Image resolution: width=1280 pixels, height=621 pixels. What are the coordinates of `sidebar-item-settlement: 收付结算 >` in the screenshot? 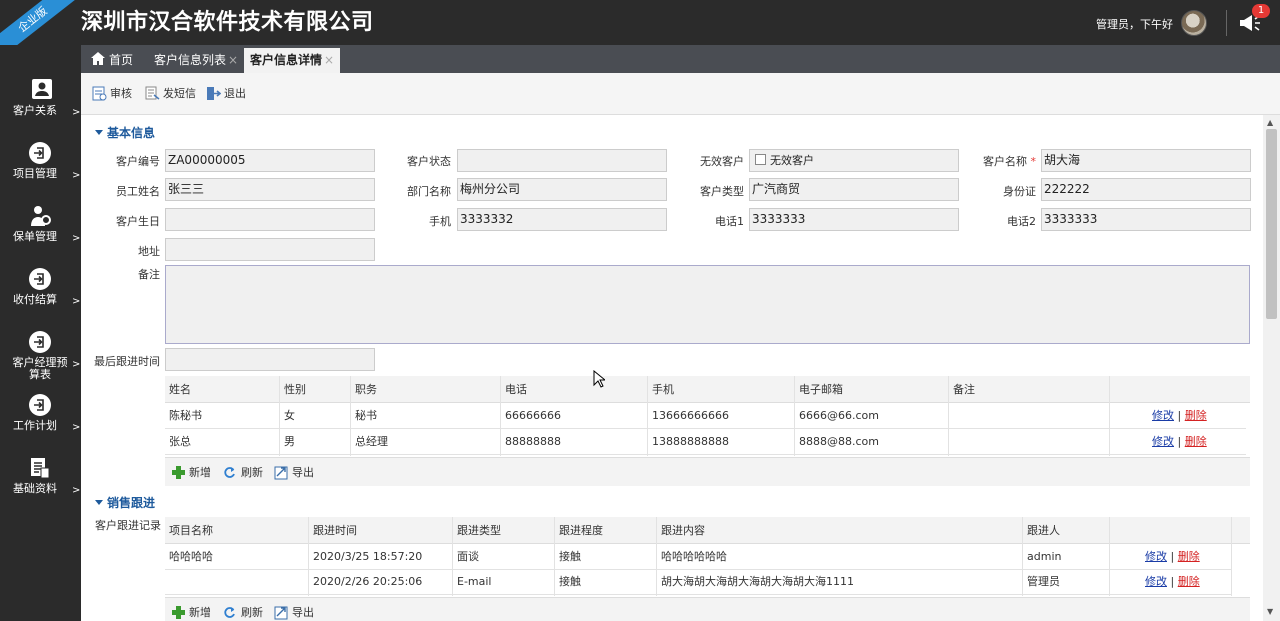 It's located at (40, 297).